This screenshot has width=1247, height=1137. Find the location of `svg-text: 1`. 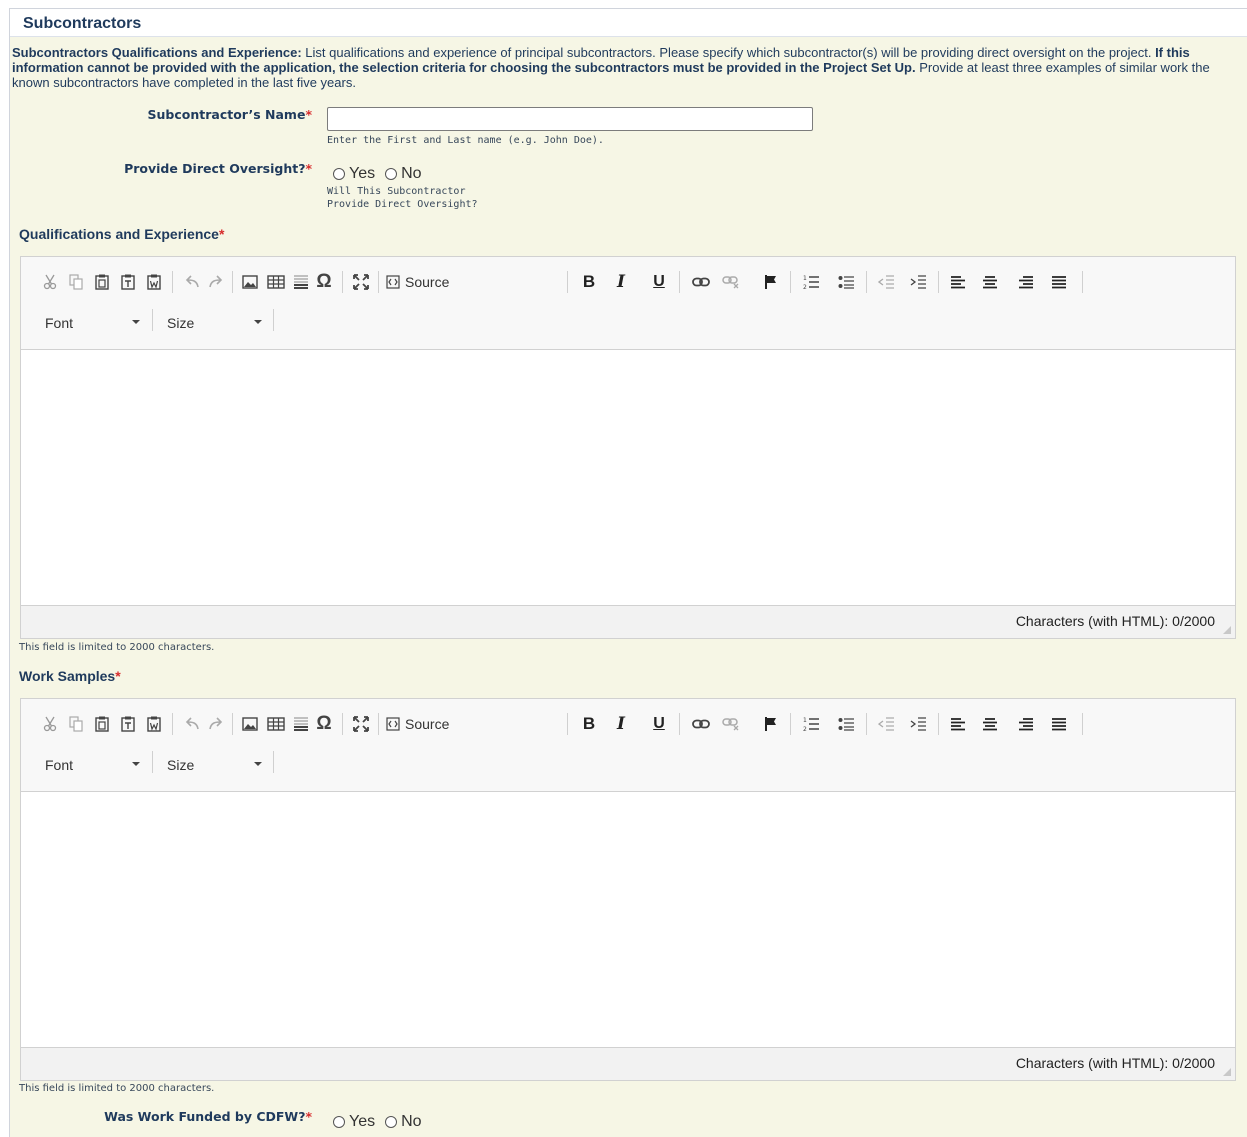

svg-text: 1 is located at coordinates (805, 720).